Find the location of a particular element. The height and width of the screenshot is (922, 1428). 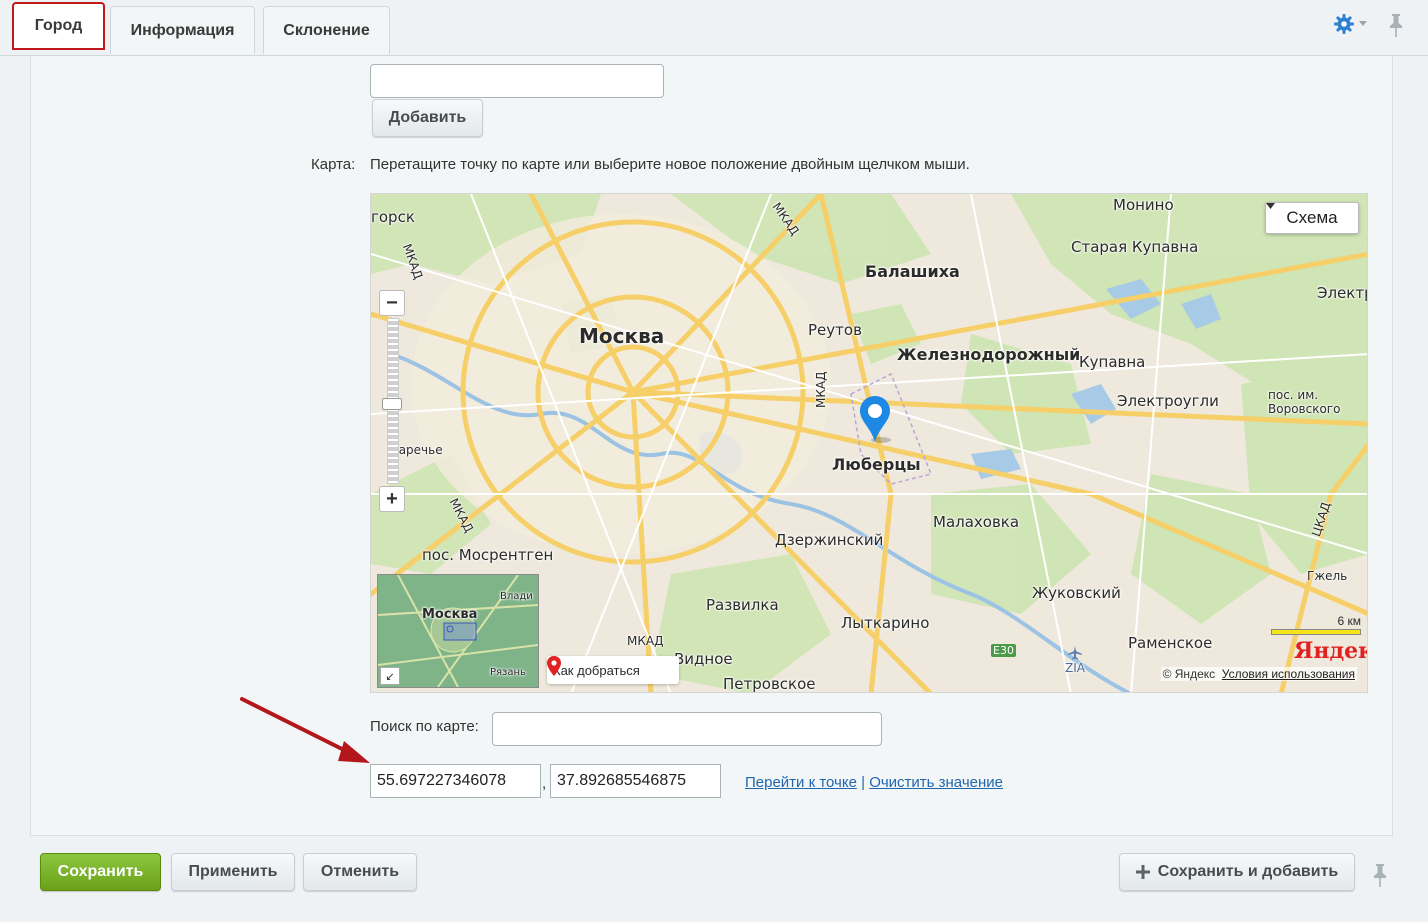

map-label: Москва is located at coordinates (622, 336).